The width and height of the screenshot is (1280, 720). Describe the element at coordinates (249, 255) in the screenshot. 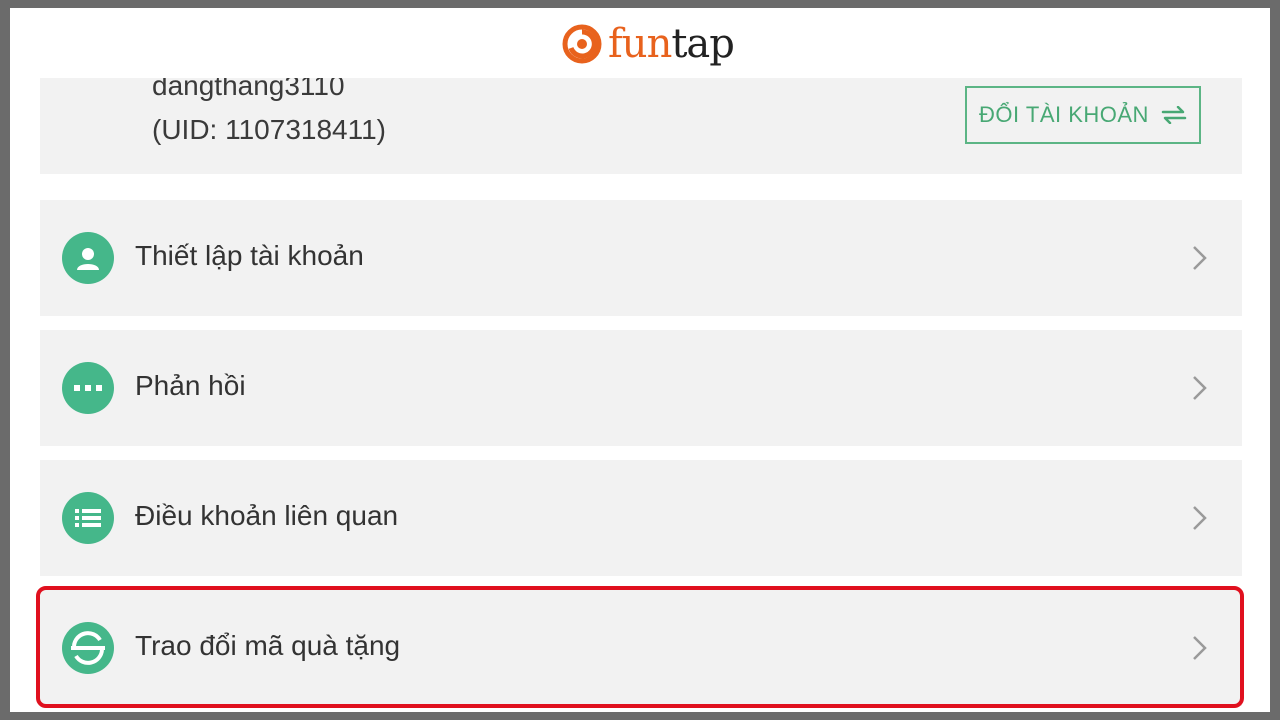

I see `menu-item-label: Thiết lập tài khoản` at that location.